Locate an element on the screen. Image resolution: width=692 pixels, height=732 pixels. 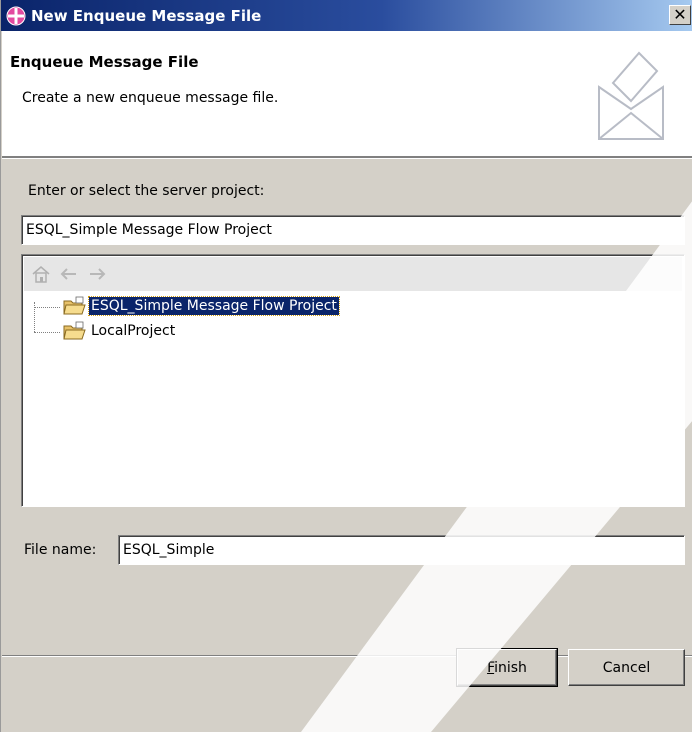
cancel-button: Cancel is located at coordinates (626, 667).